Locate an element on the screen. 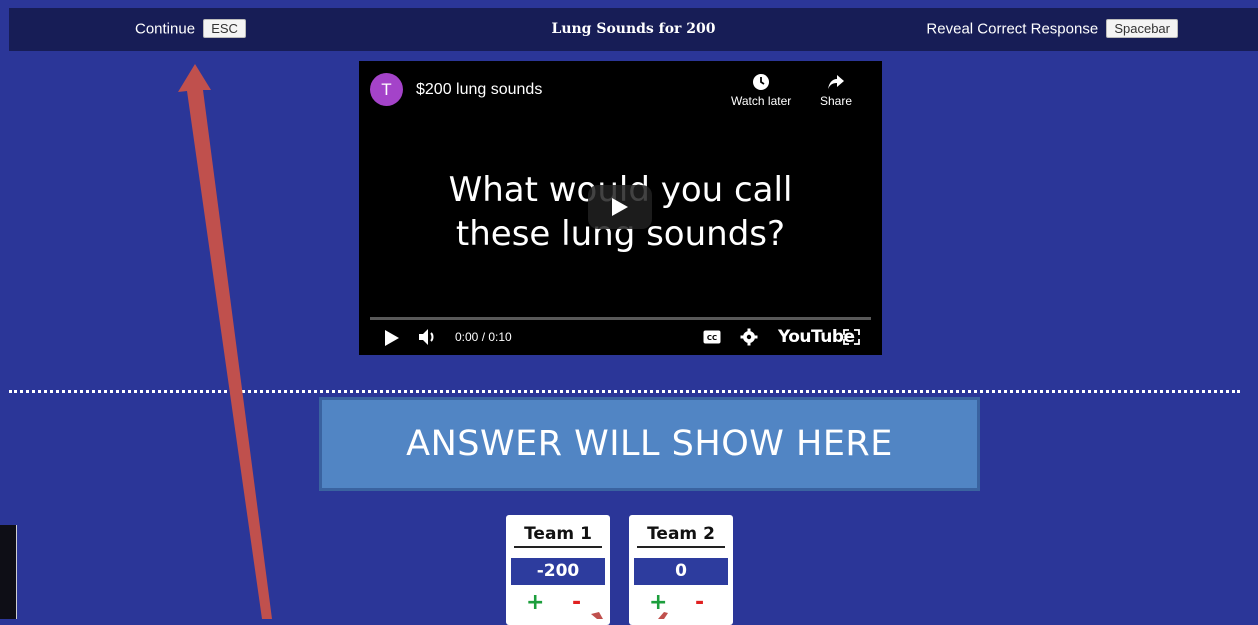 This screenshot has width=1258, height=625. team-card: Team 2 0 + - is located at coordinates (681, 570).